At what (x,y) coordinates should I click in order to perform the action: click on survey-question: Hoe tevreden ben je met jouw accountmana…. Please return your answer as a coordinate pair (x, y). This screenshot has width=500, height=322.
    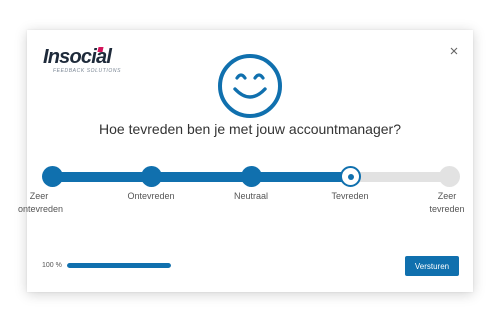
    Looking at the image, I should click on (250, 129).